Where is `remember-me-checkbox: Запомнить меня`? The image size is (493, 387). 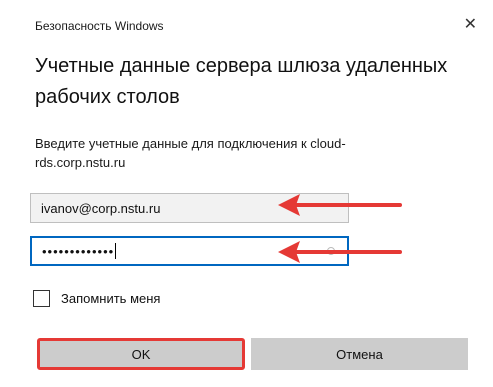 remember-me-checkbox: Запомнить меня is located at coordinates (96, 298).